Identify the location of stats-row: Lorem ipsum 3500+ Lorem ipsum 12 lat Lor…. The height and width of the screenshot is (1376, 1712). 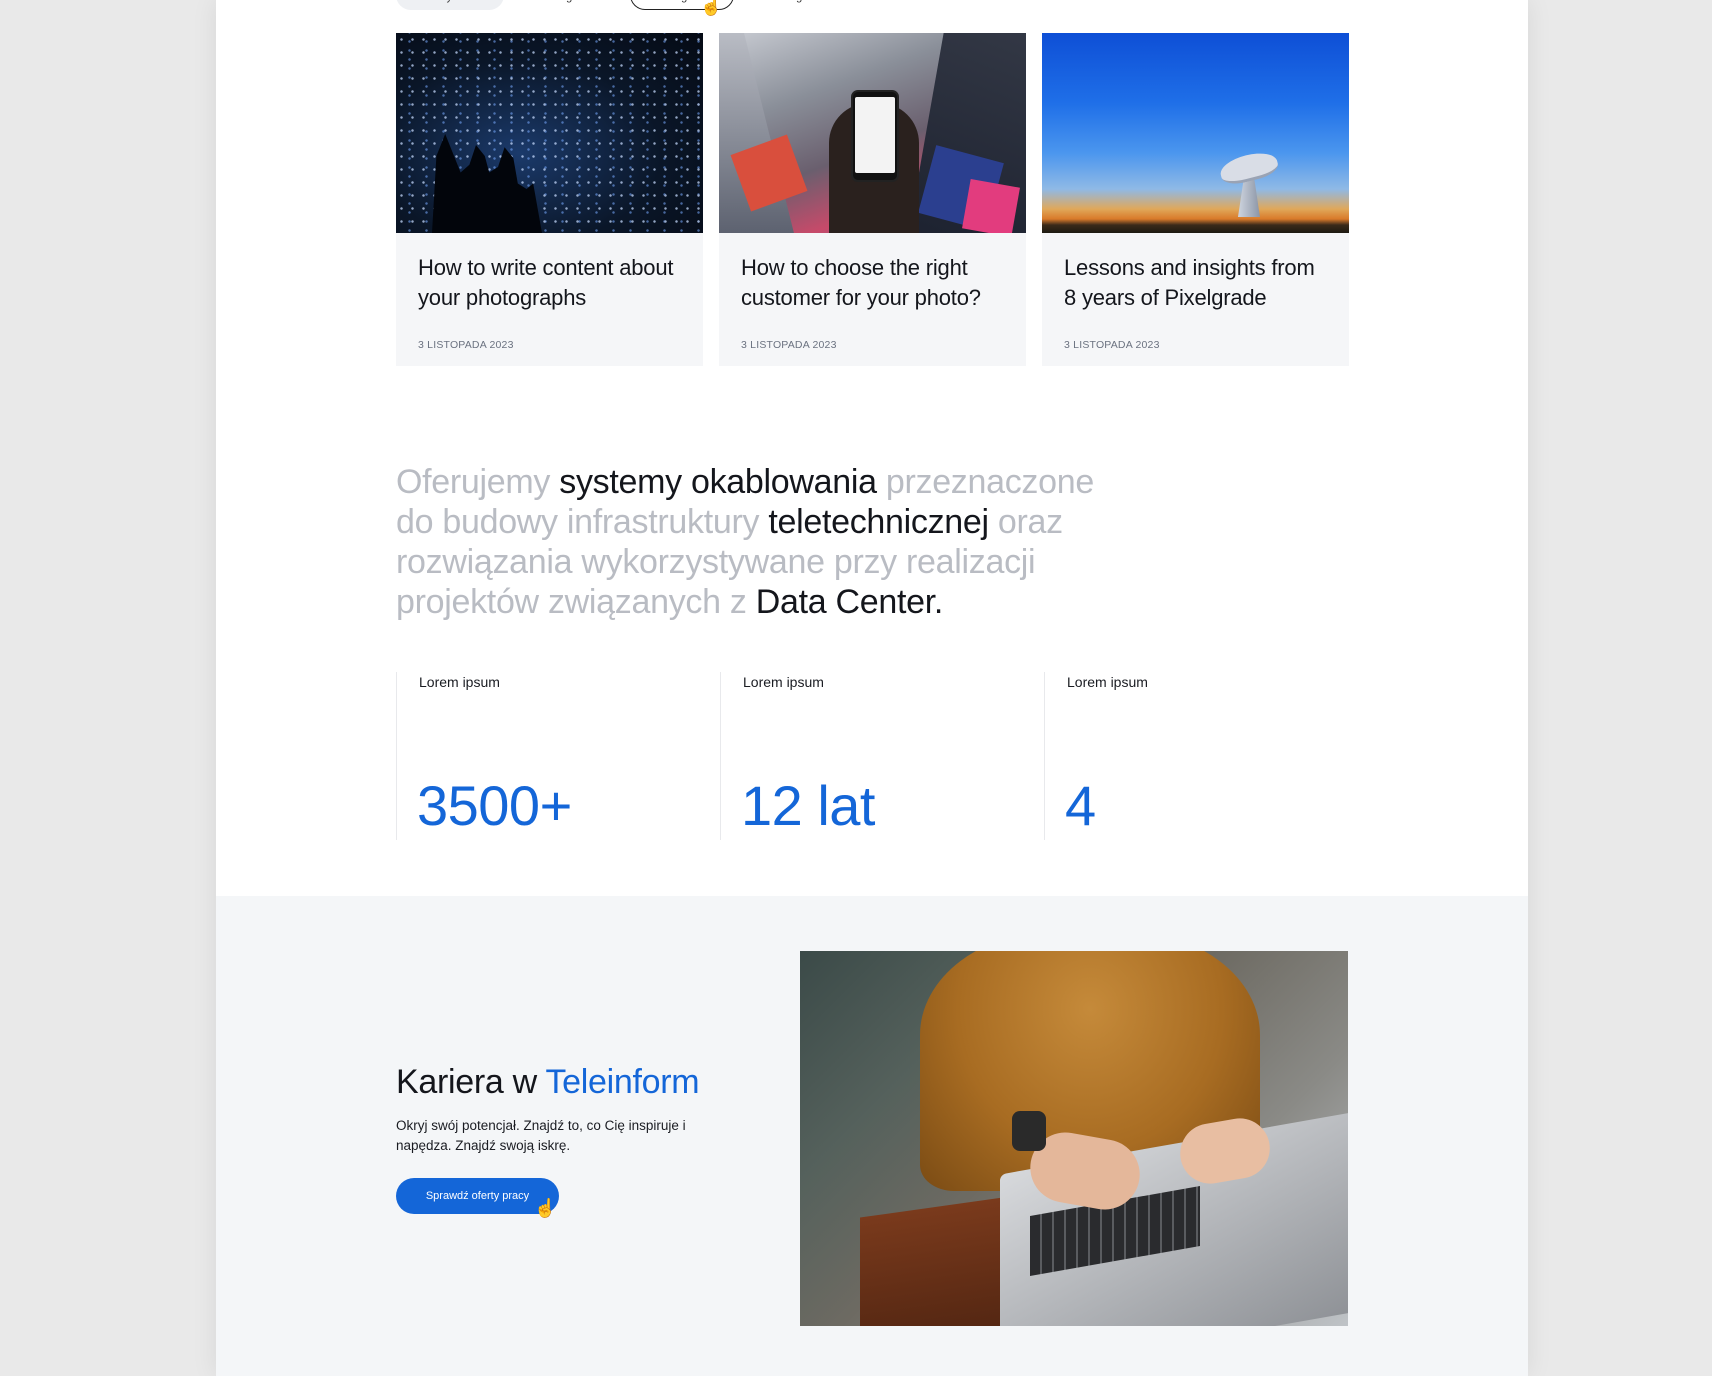
(882, 756).